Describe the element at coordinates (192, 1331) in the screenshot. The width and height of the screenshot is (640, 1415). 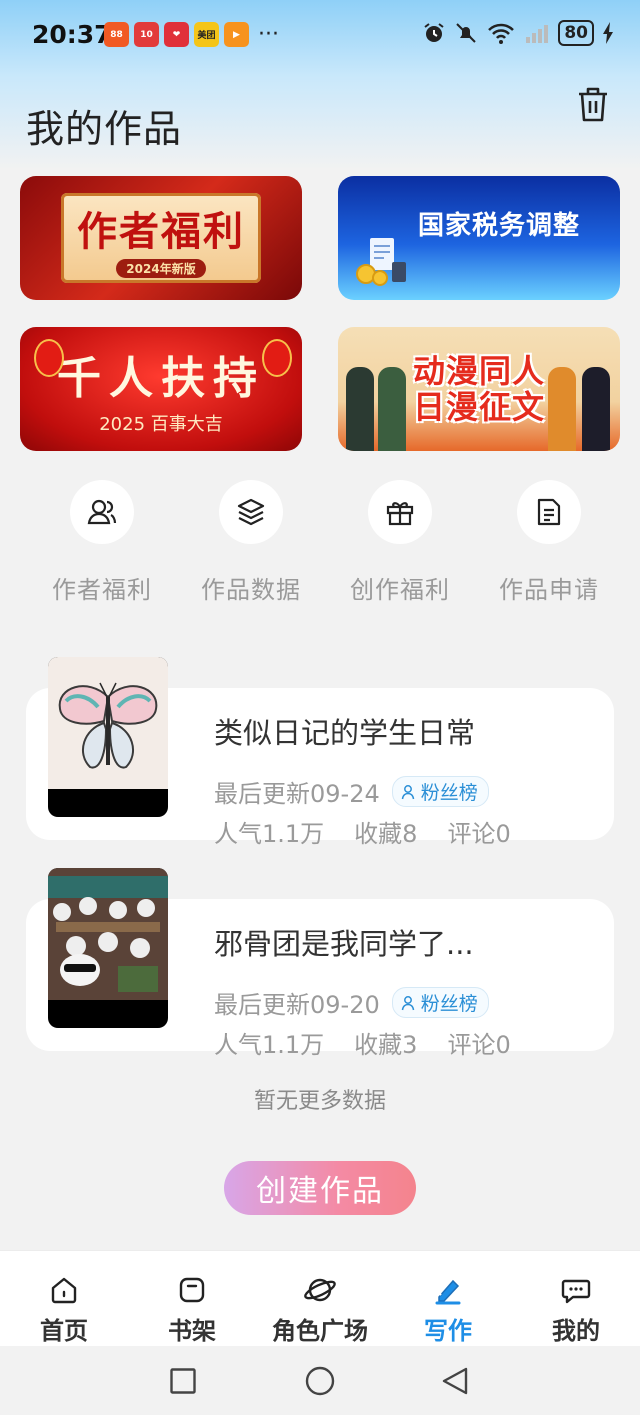
I see `tab-label: 书架` at that location.